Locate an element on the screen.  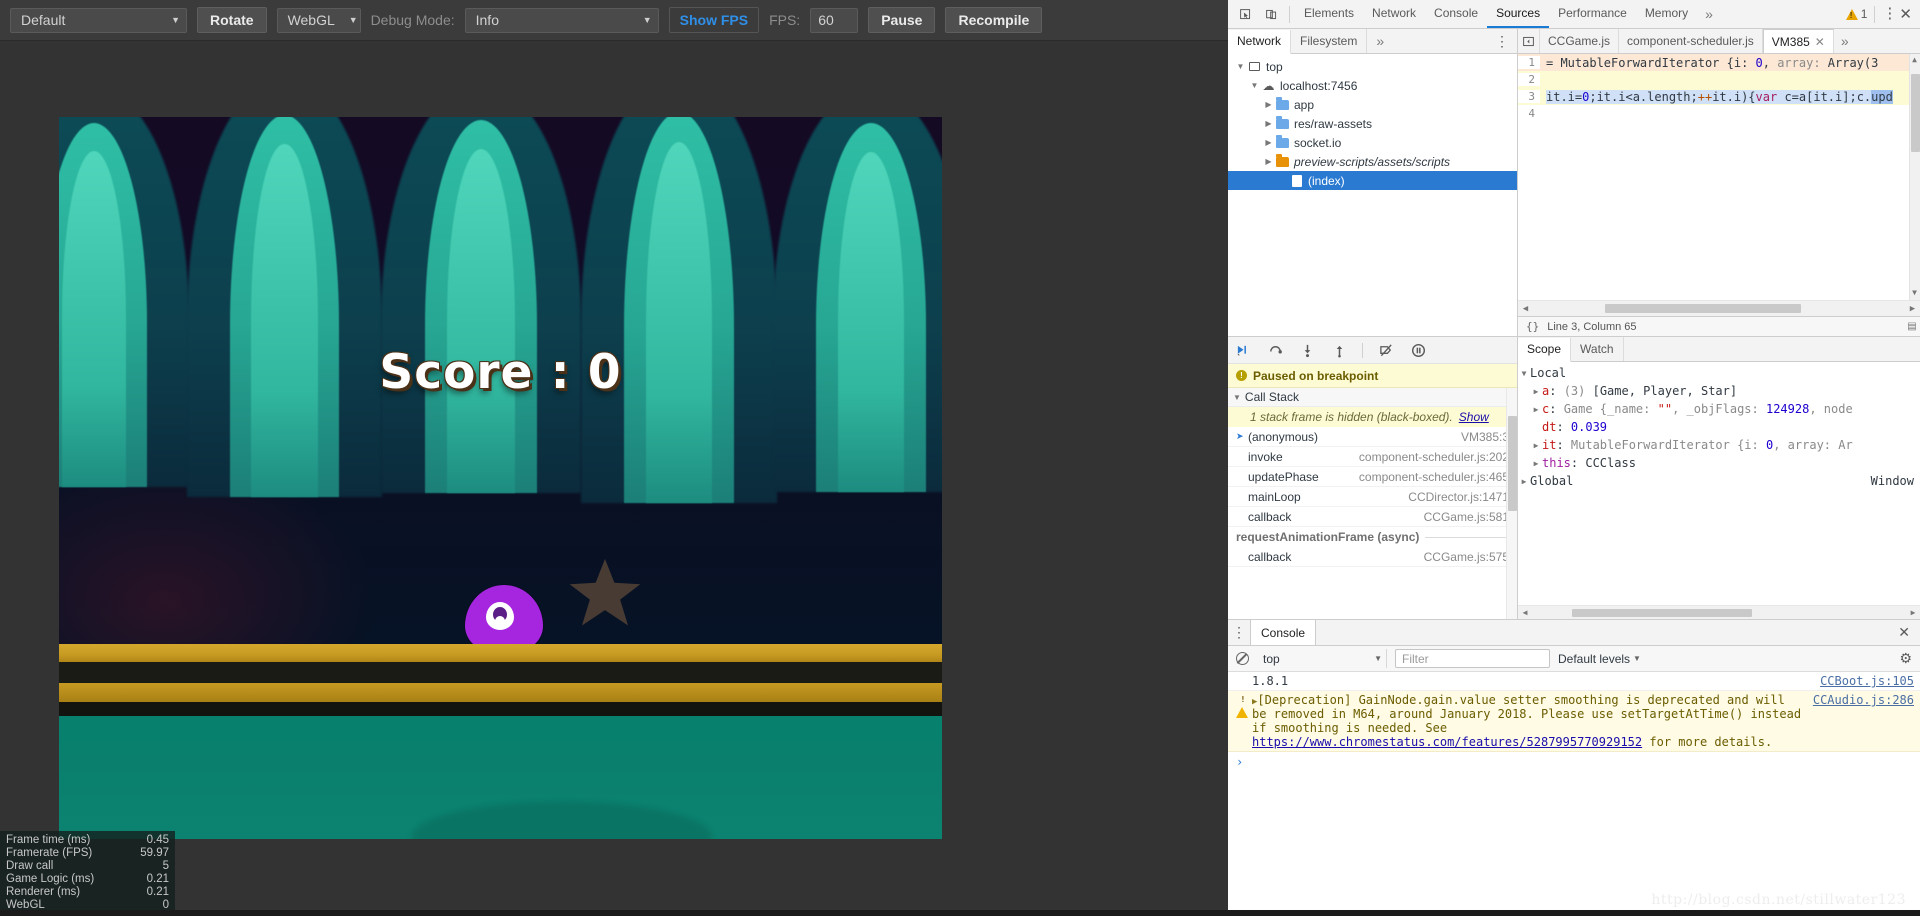
deactivate-breakpoints-button is located at coordinates (1386, 350).